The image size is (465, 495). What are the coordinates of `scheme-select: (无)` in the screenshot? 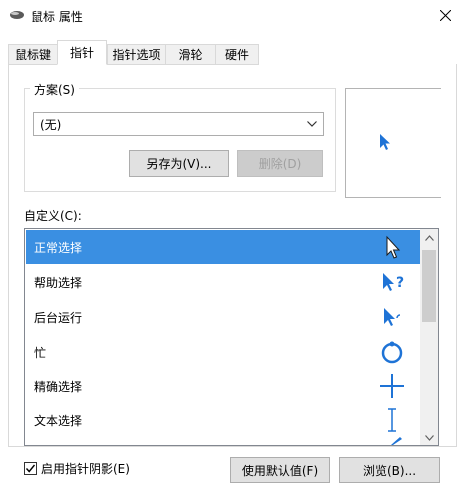 It's located at (178, 124).